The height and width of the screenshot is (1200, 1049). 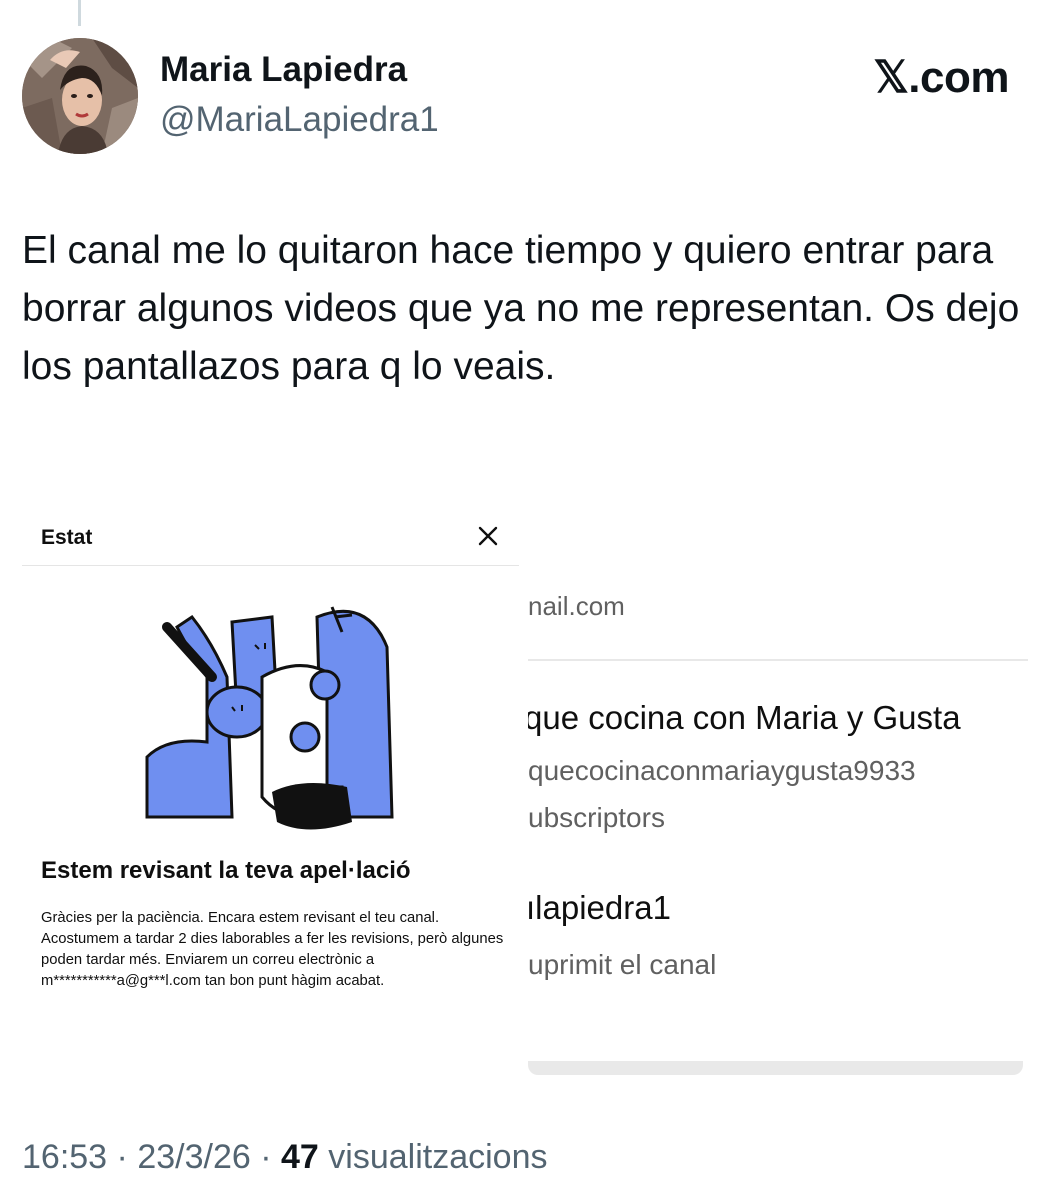 I want to click on status-title: Estat, so click(x=67, y=537).